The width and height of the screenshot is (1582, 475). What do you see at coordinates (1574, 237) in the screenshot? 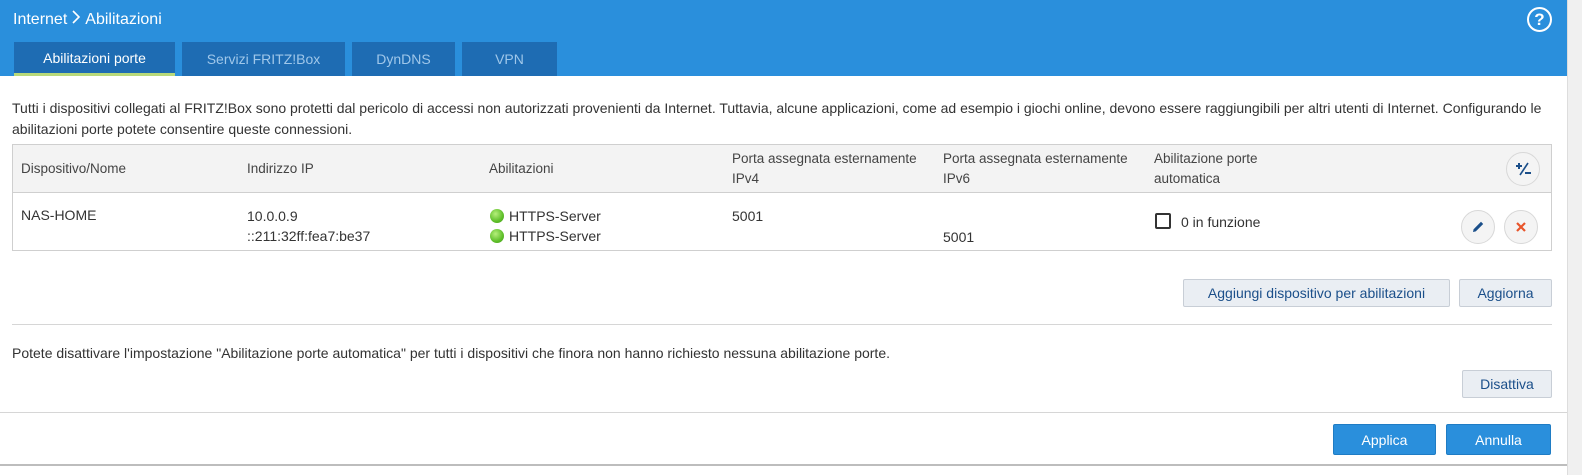
I see `scrollbar` at bounding box center [1574, 237].